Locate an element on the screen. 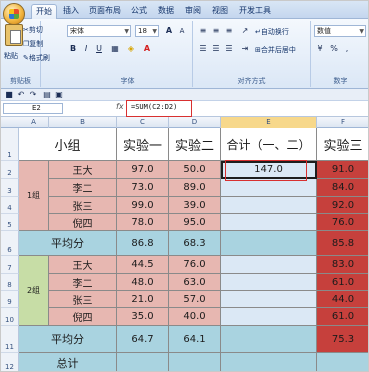 Image resolution: width=369 pixels, height=372 pixels. tab-page-layout: 页面布局 is located at coordinates (105, 11).